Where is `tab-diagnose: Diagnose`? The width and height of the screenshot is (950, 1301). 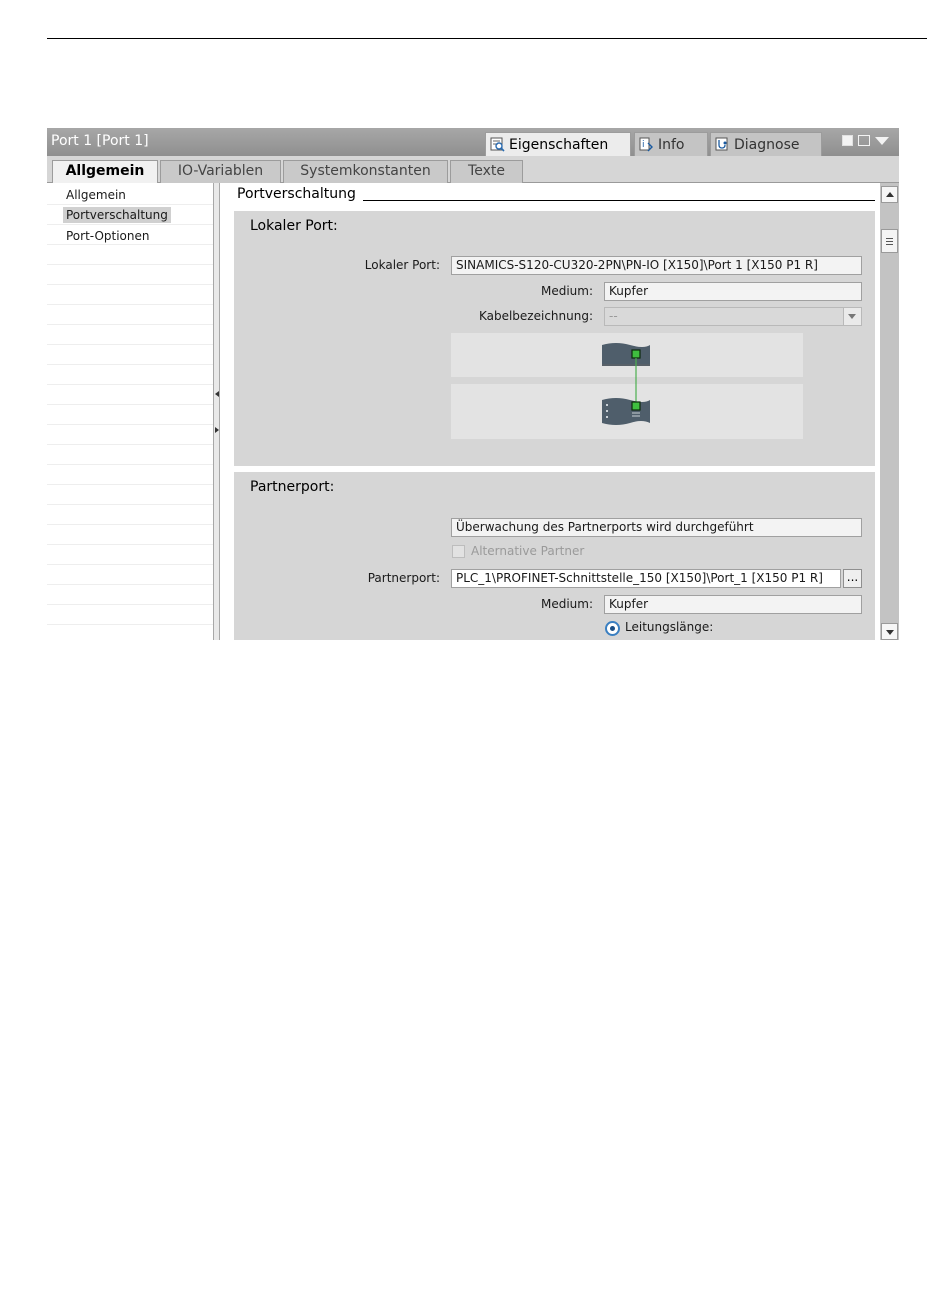
tab-diagnose: Diagnose is located at coordinates (766, 144).